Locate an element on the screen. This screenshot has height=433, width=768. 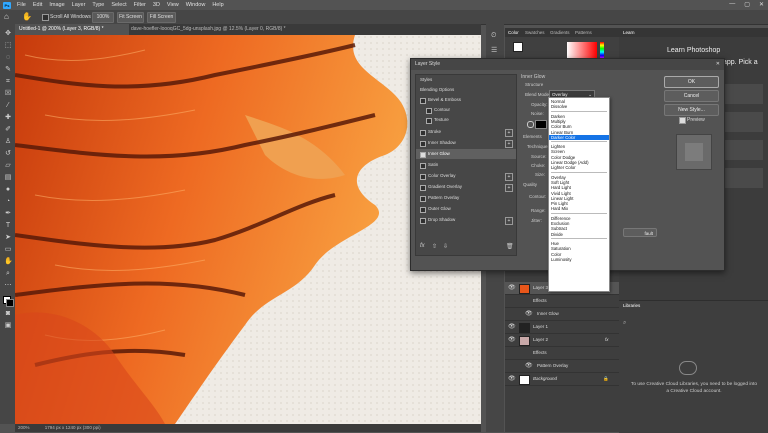
gradient-tool-icon: ▤ is located at coordinates (8, 178).